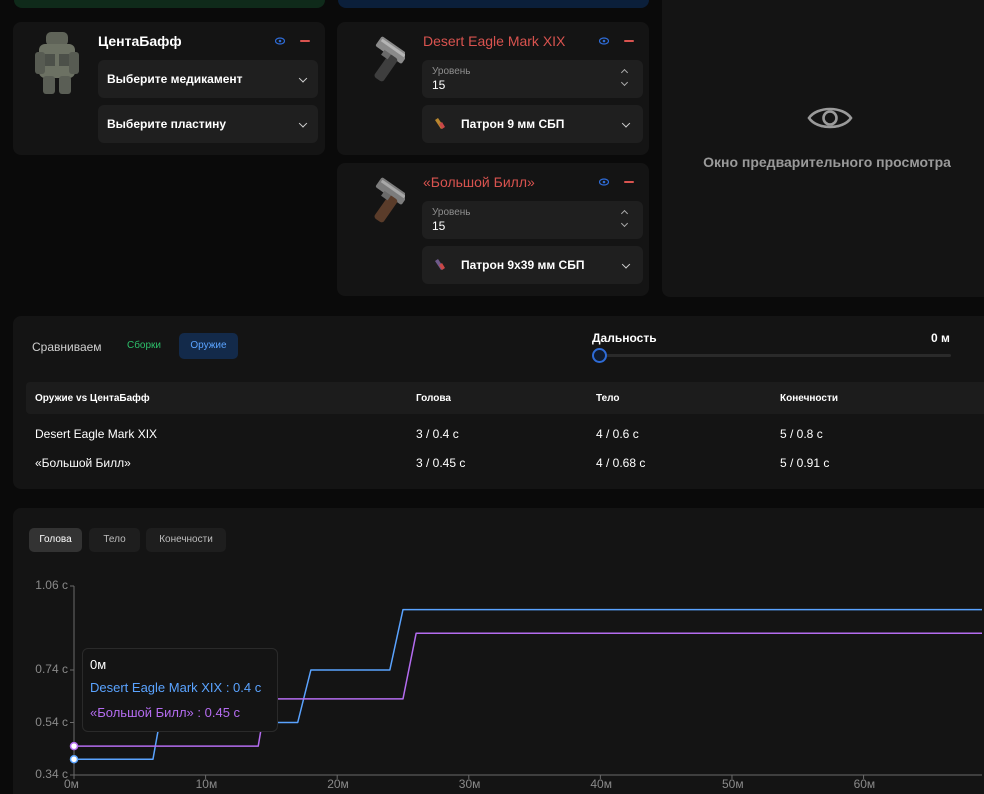 The image size is (984, 794). What do you see at coordinates (51, 774) in the screenshot?
I see `y-tick-label: 0.34 с` at bounding box center [51, 774].